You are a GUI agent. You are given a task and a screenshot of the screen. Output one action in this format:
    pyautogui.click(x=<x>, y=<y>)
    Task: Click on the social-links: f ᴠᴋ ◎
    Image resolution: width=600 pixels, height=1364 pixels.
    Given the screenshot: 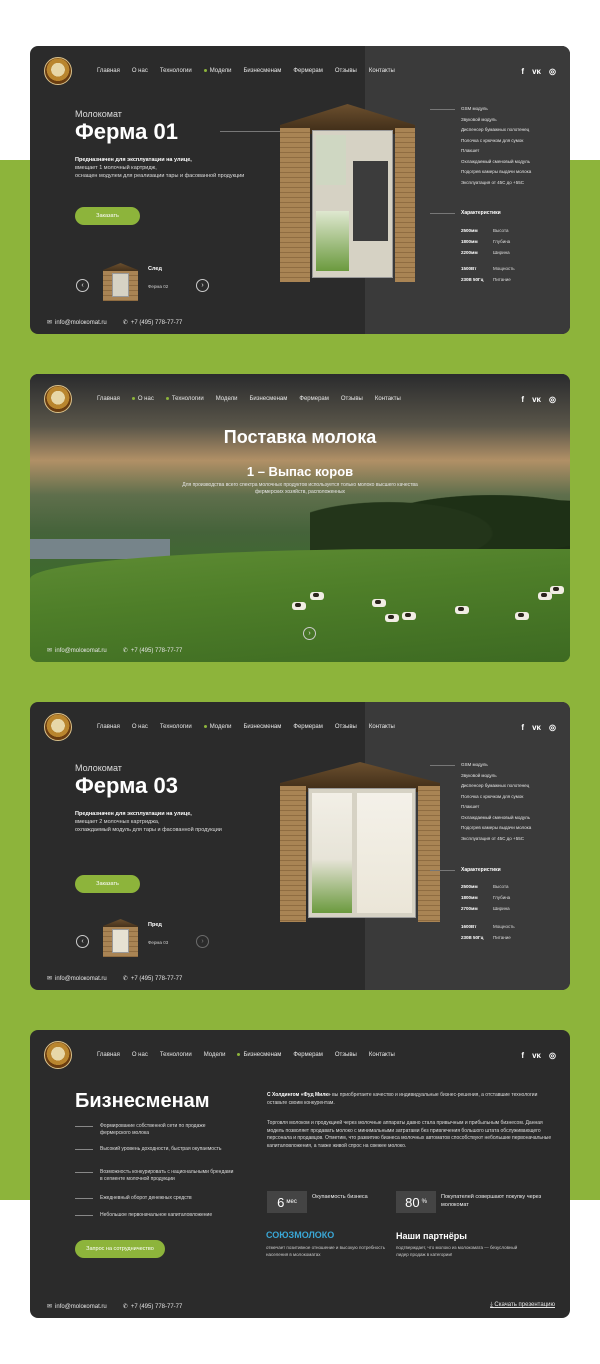 What is the action you would take?
    pyautogui.click(x=538, y=399)
    